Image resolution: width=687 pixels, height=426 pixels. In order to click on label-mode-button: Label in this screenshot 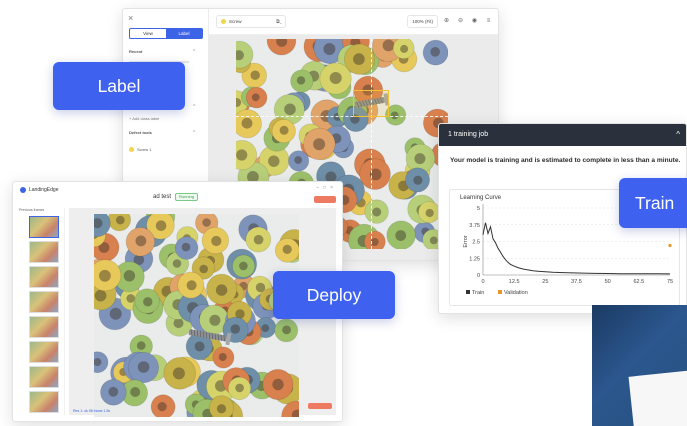, I will do `click(184, 33)`.